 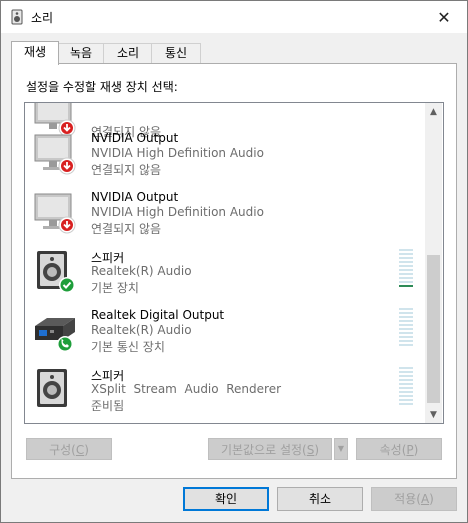 I want to click on apply-label: 적용, so click(x=405, y=499).